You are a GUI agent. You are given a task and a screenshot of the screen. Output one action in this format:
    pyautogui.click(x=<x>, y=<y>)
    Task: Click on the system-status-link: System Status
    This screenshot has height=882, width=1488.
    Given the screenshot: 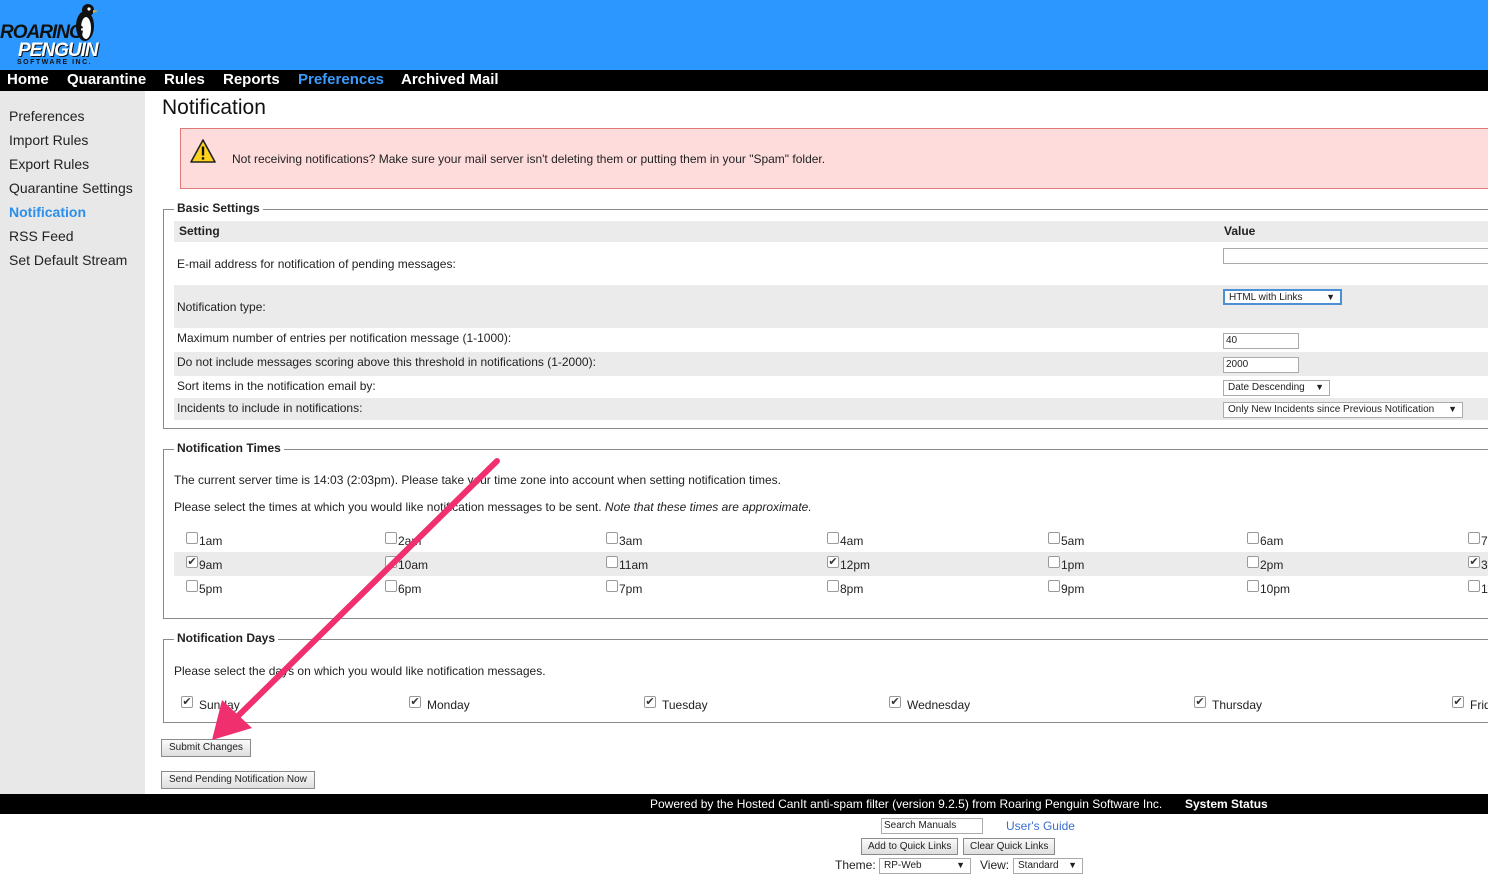 What is the action you would take?
    pyautogui.click(x=1226, y=804)
    